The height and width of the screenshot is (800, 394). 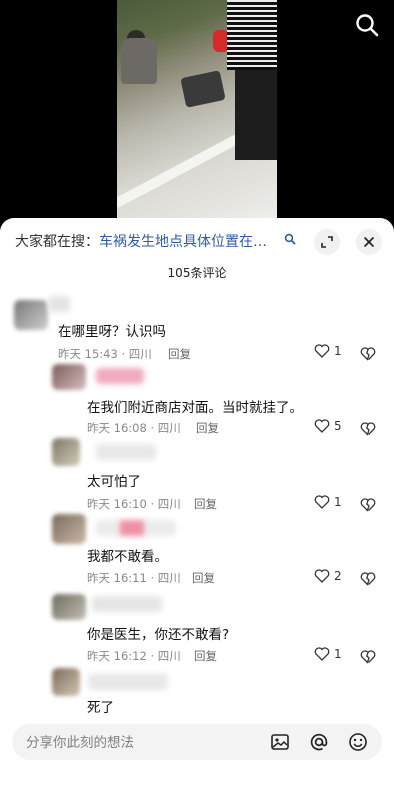 I want to click on comment-text: 我都不敢看。, so click(x=127, y=557).